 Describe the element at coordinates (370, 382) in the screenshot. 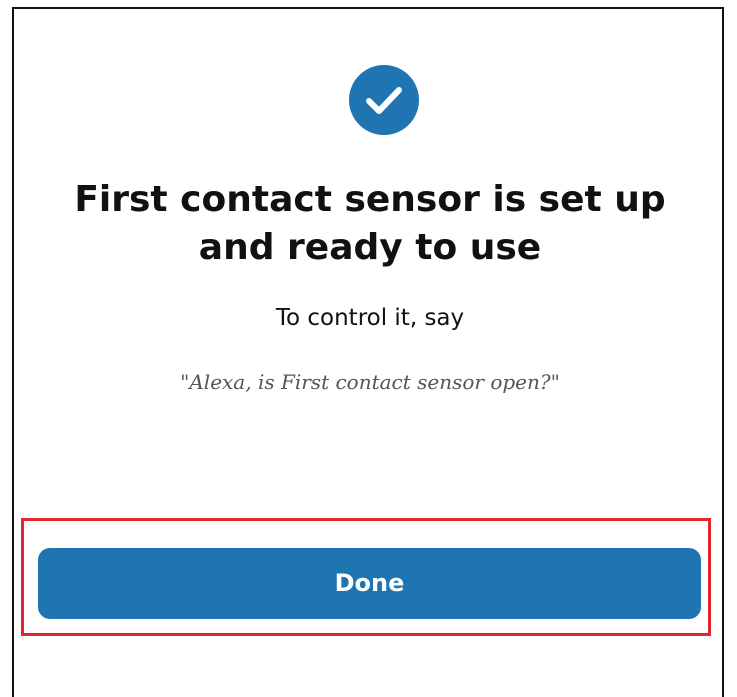

I see `example-voice-command: "Alexa, is First contact sensor open?"` at that location.